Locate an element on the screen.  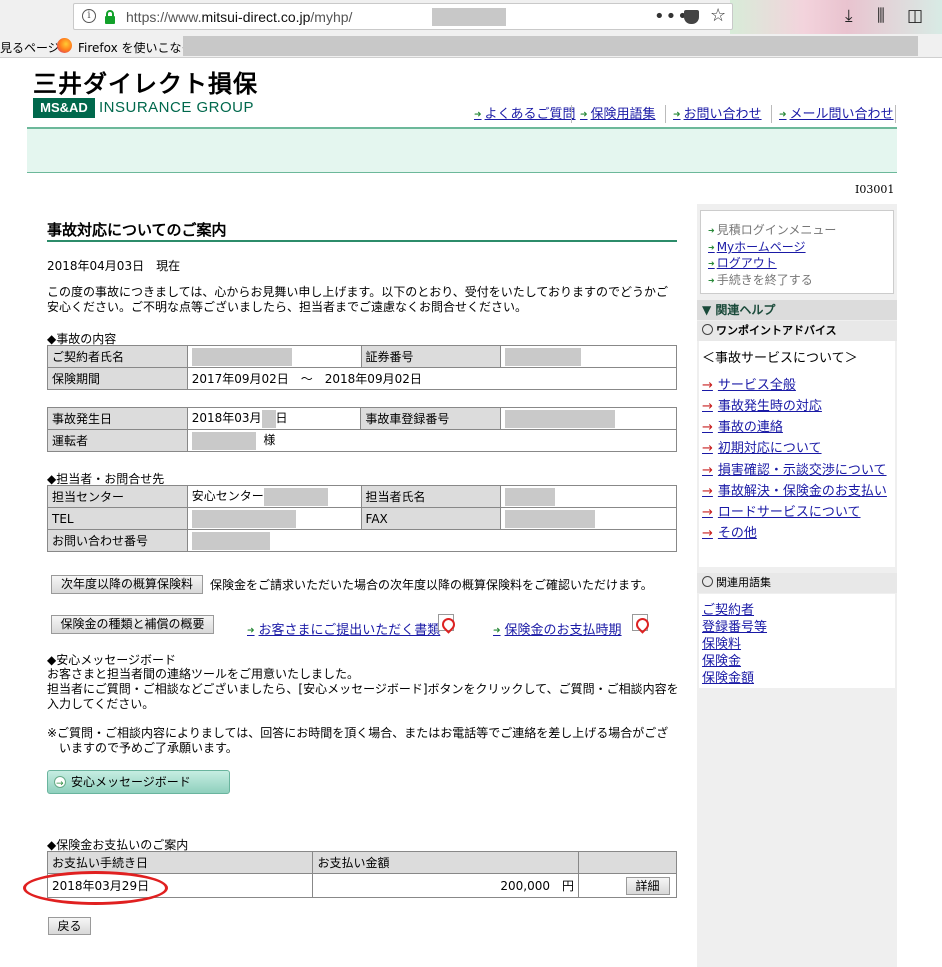
sidebar-login-menu: ➜ 見積ログインメニュー ➜ Myホームページ ➜ ログアウト ➜ 手続きを終了する is located at coordinates (797, 252).